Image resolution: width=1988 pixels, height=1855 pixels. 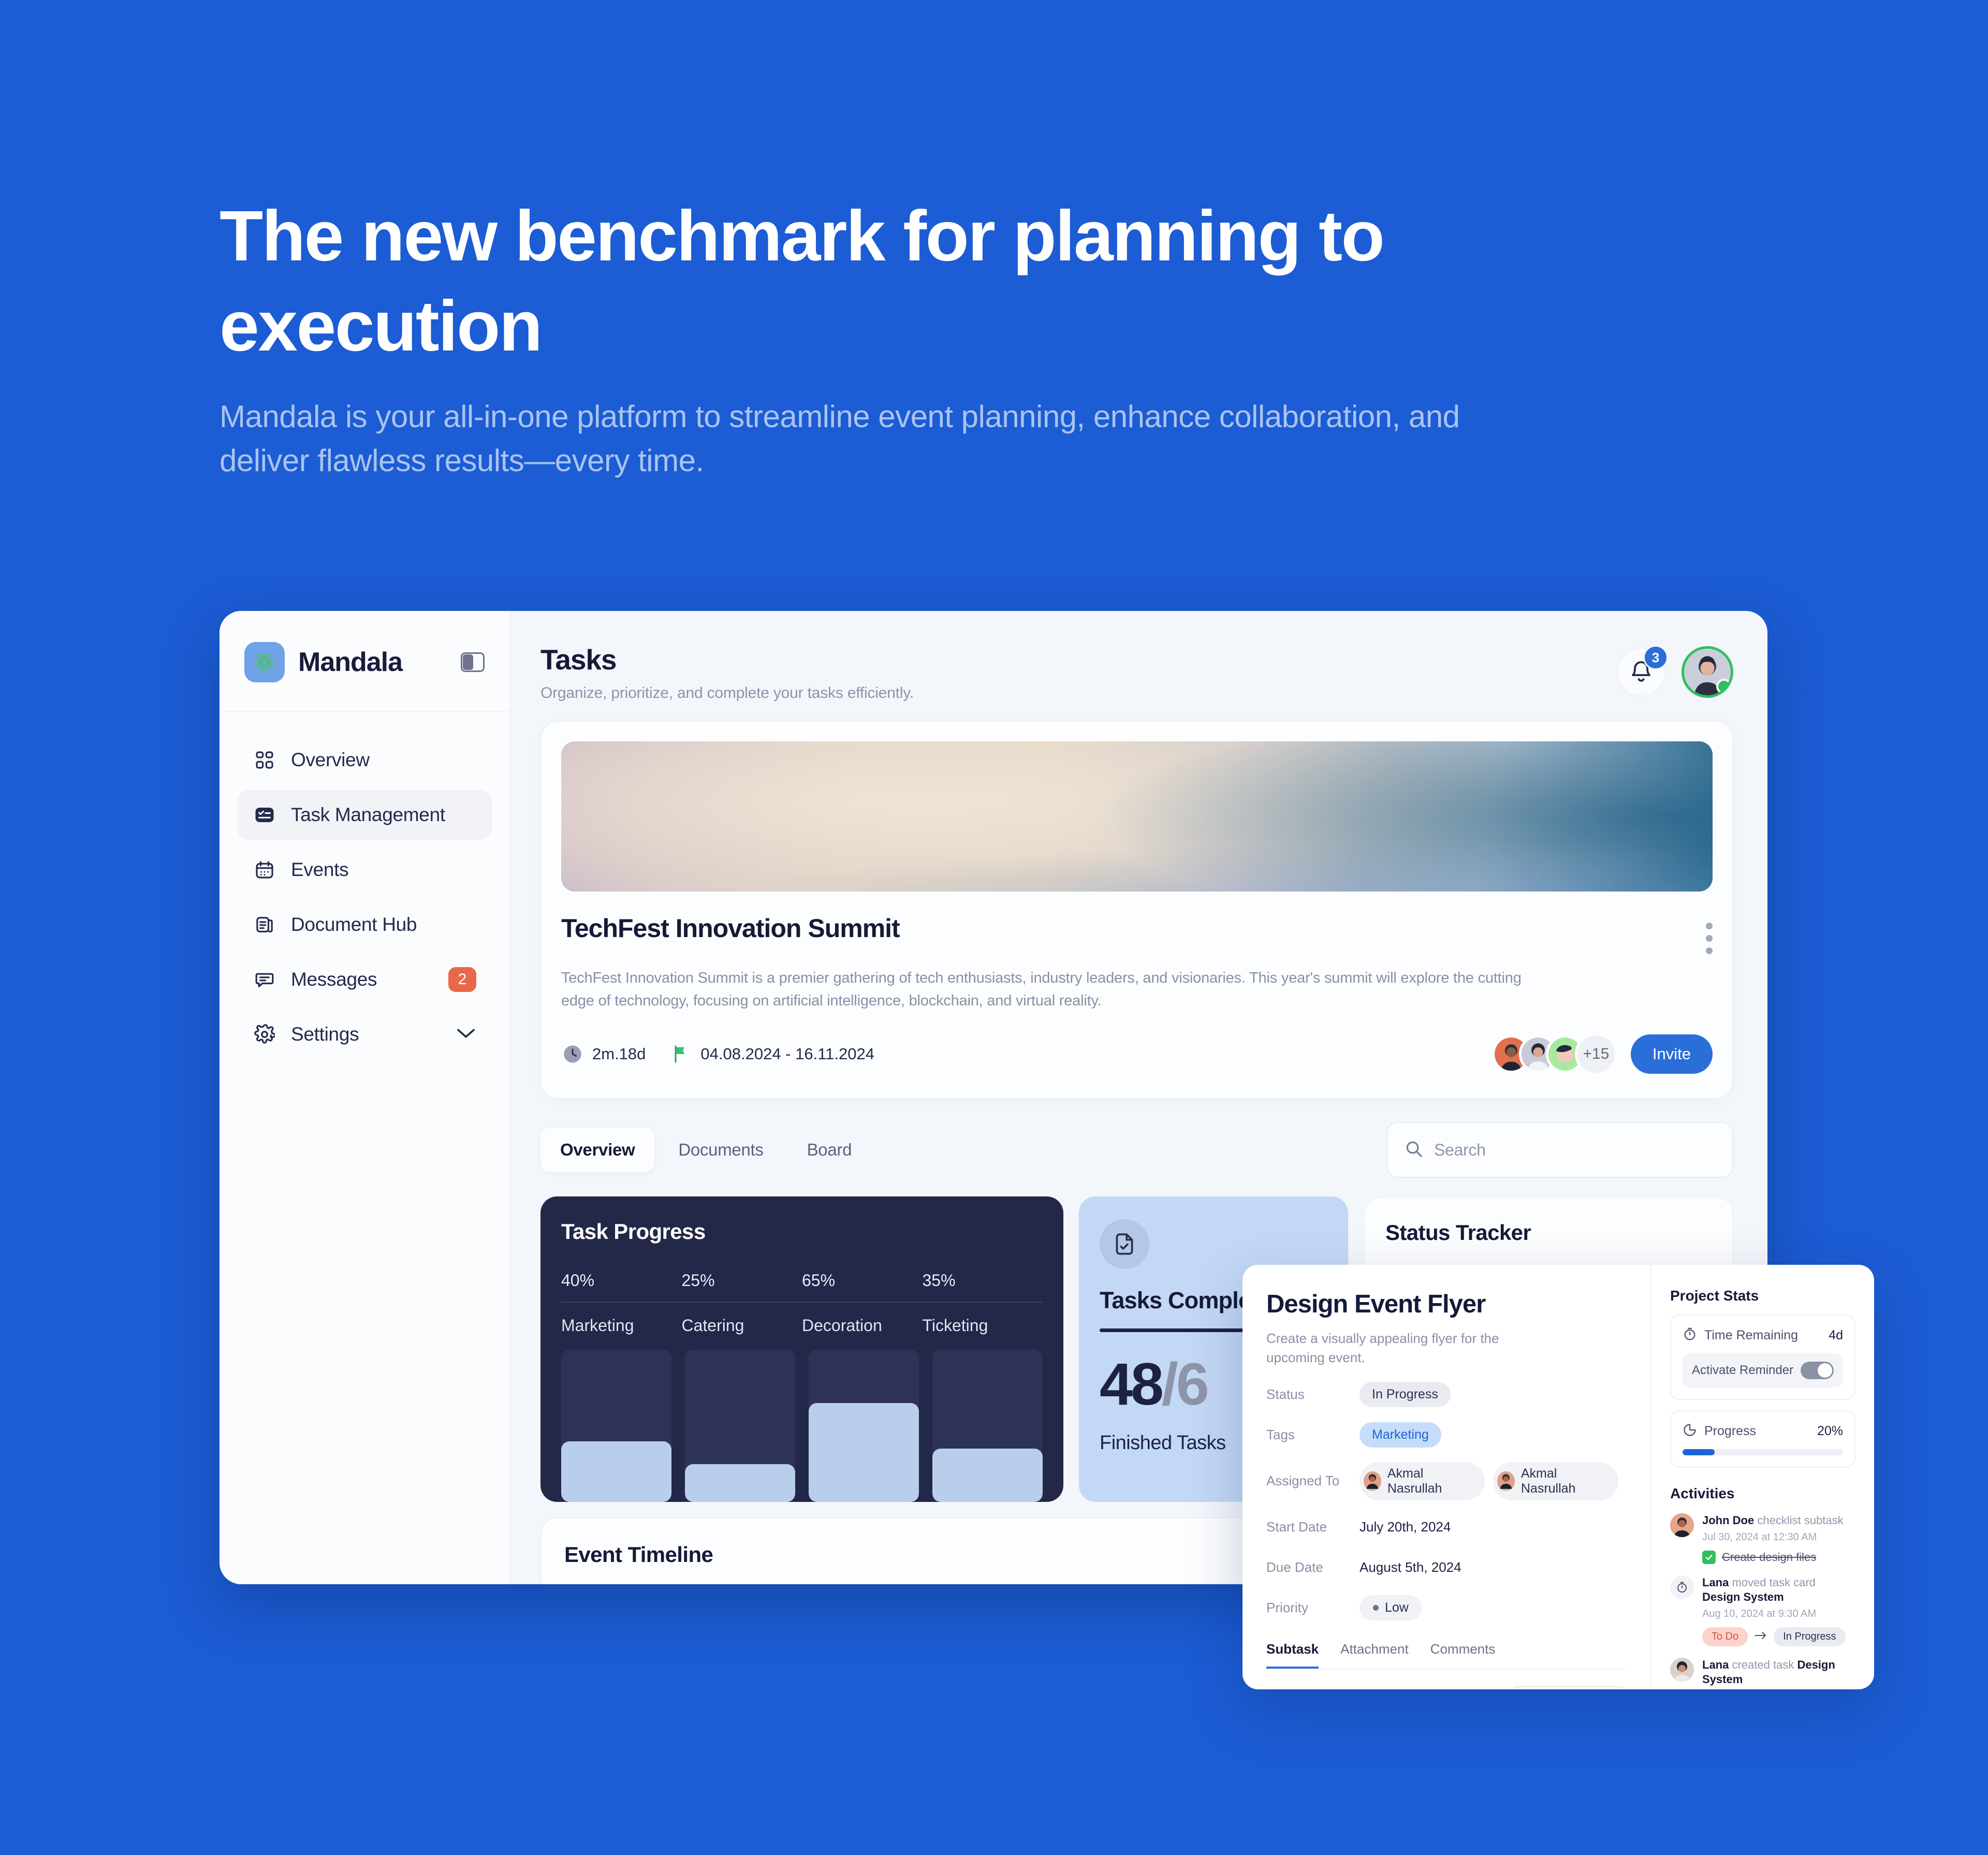 I want to click on sidebar-item-label: Messages, so click(x=334, y=979).